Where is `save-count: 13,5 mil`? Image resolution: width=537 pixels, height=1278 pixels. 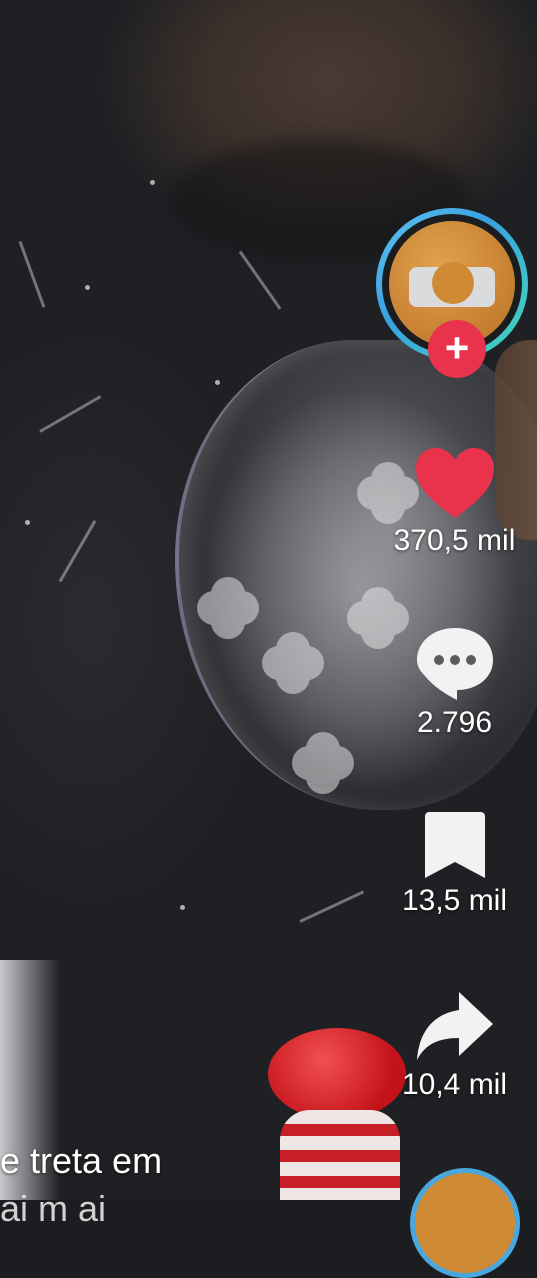
save-count: 13,5 mil is located at coordinates (454, 900).